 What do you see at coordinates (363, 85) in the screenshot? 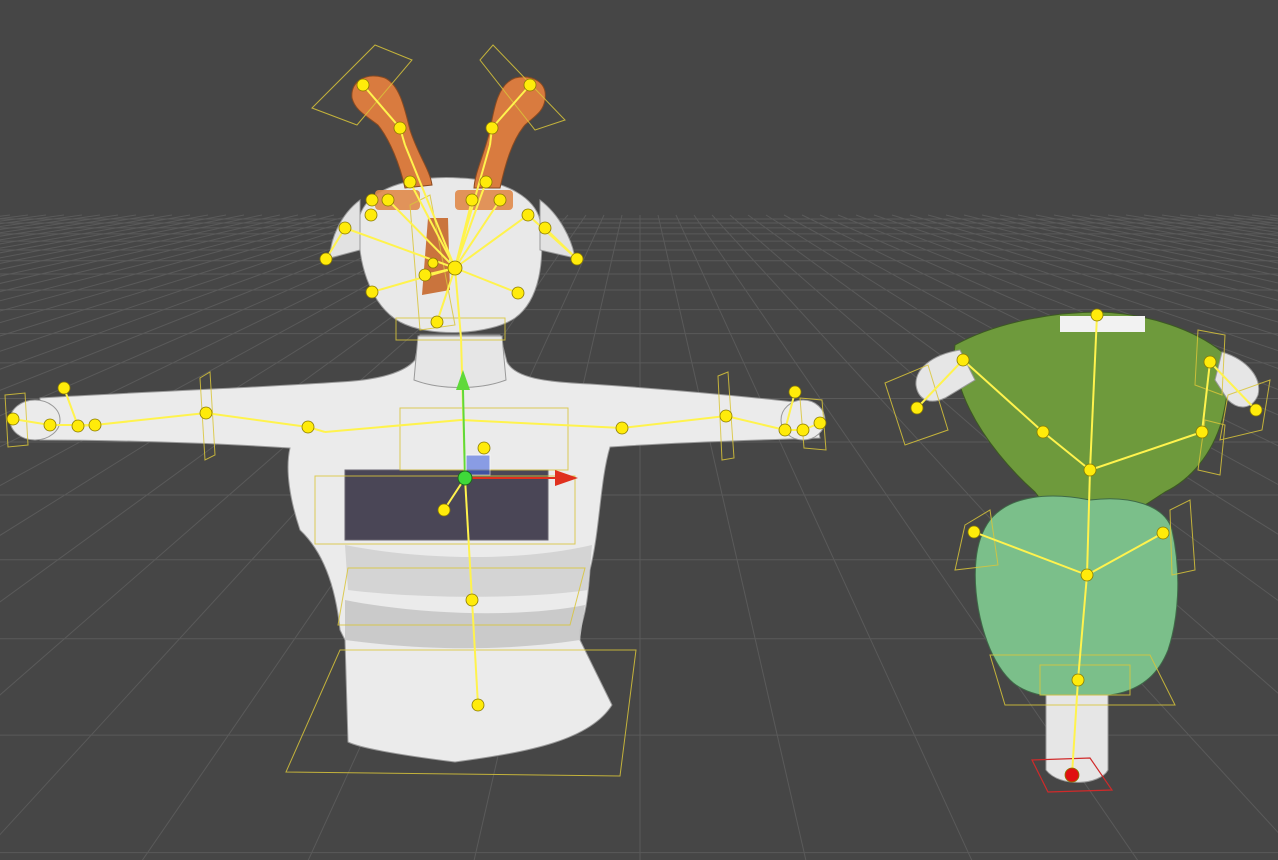
I see `joint-left-ear-tip` at bounding box center [363, 85].